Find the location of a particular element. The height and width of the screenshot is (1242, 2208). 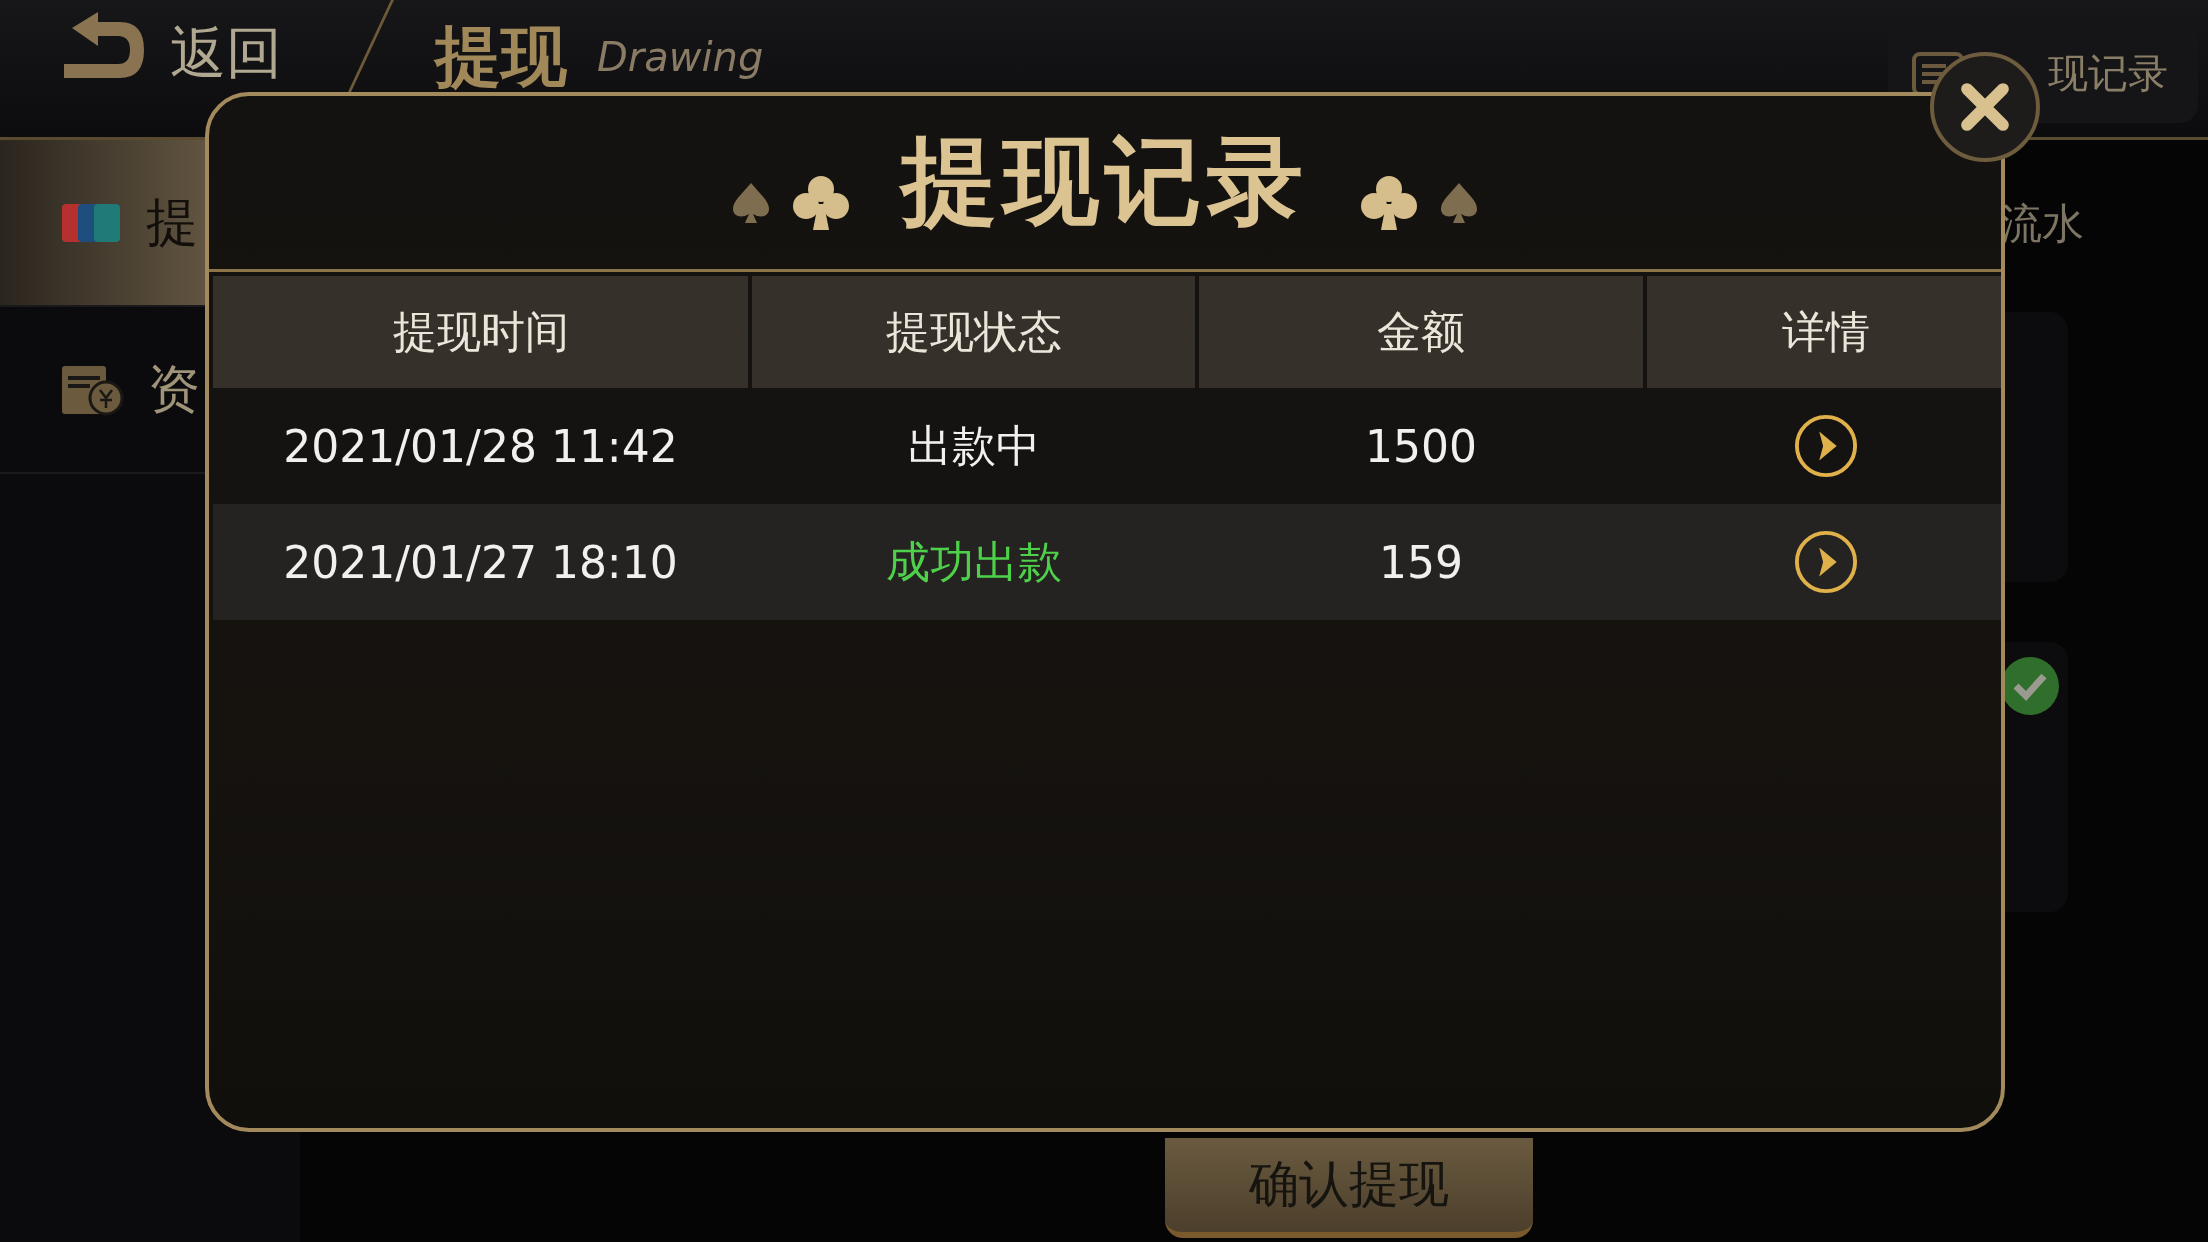

amount-cell: 1500 is located at coordinates (1421, 446).